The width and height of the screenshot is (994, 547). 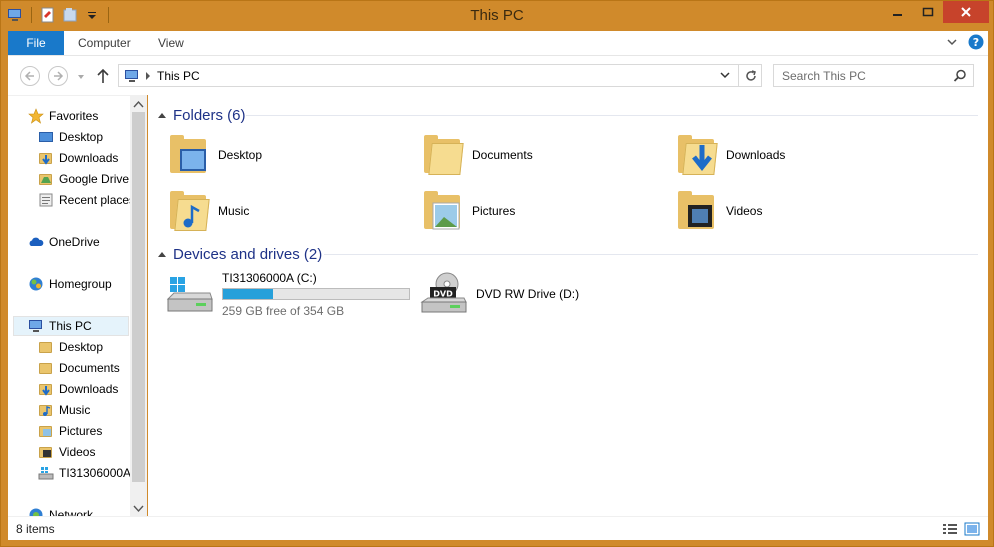 What do you see at coordinates (94, 179) in the screenshot?
I see `nav-label: Google Drive` at bounding box center [94, 179].